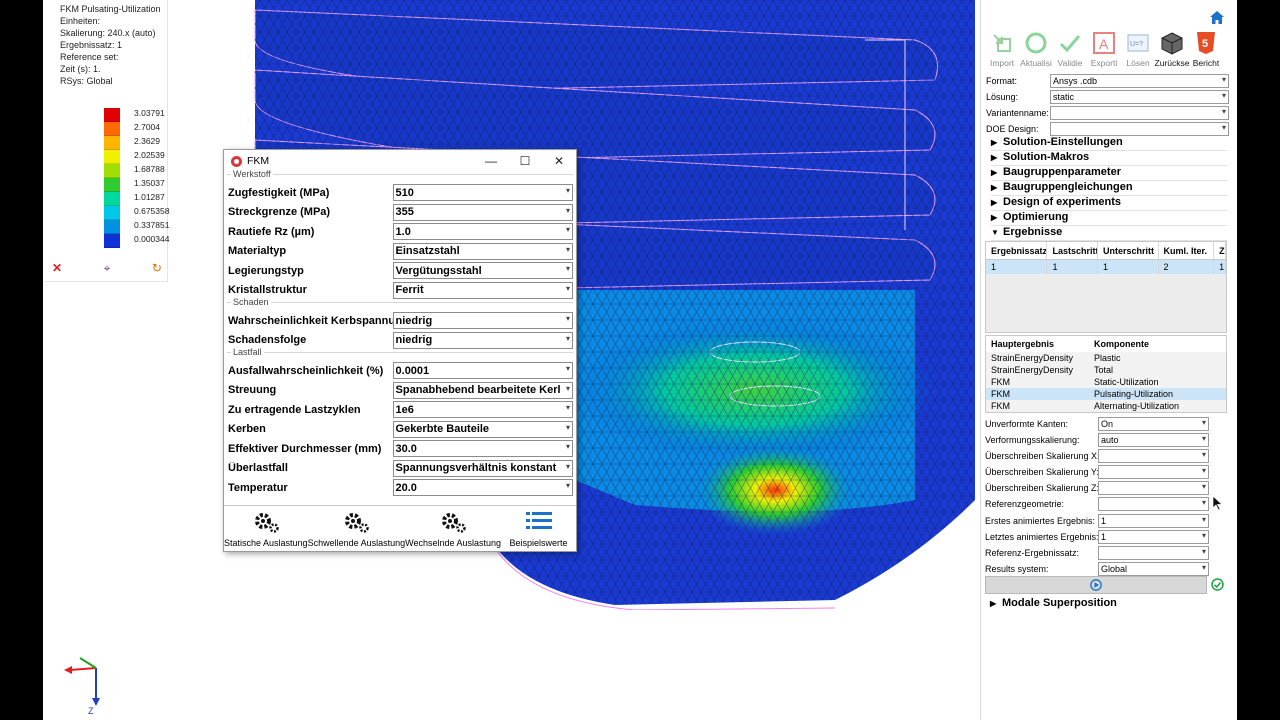  What do you see at coordinates (482, 340) in the screenshot?
I see `damage-consequence-select: niedrig ▾` at bounding box center [482, 340].